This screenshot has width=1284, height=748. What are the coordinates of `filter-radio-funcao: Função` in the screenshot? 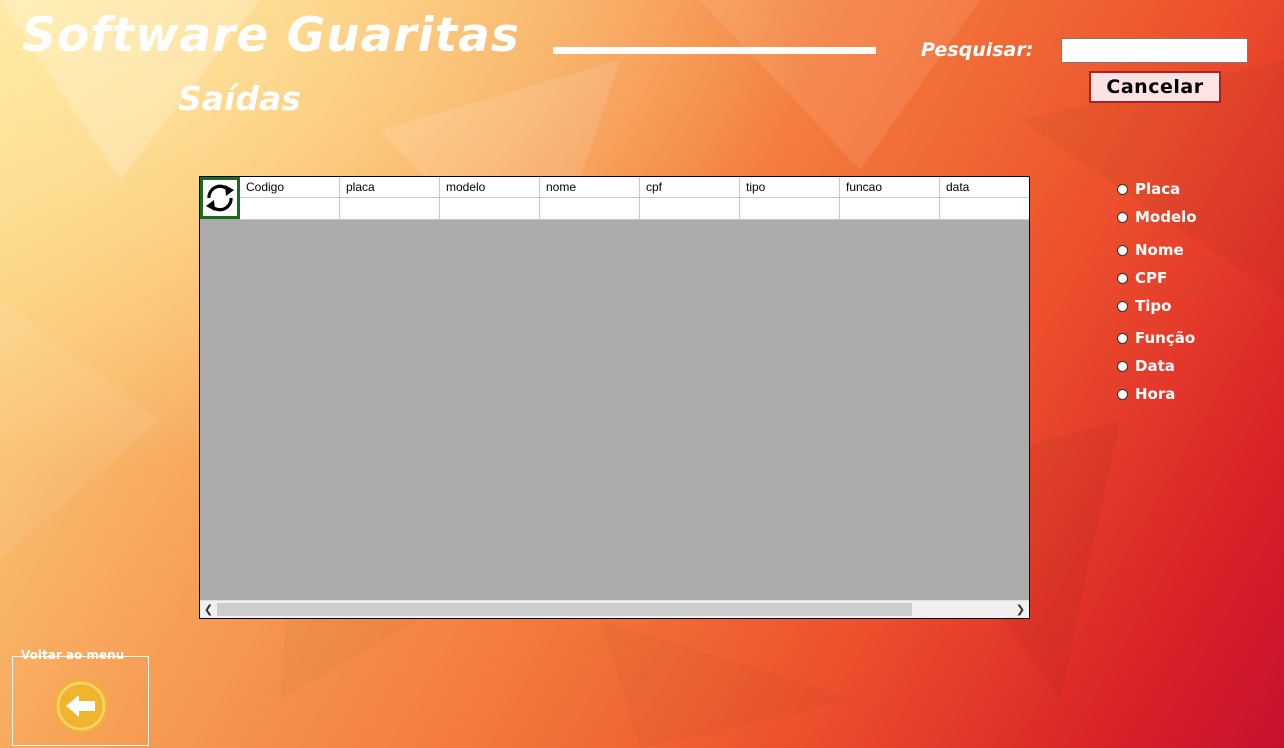 It's located at (1156, 338).